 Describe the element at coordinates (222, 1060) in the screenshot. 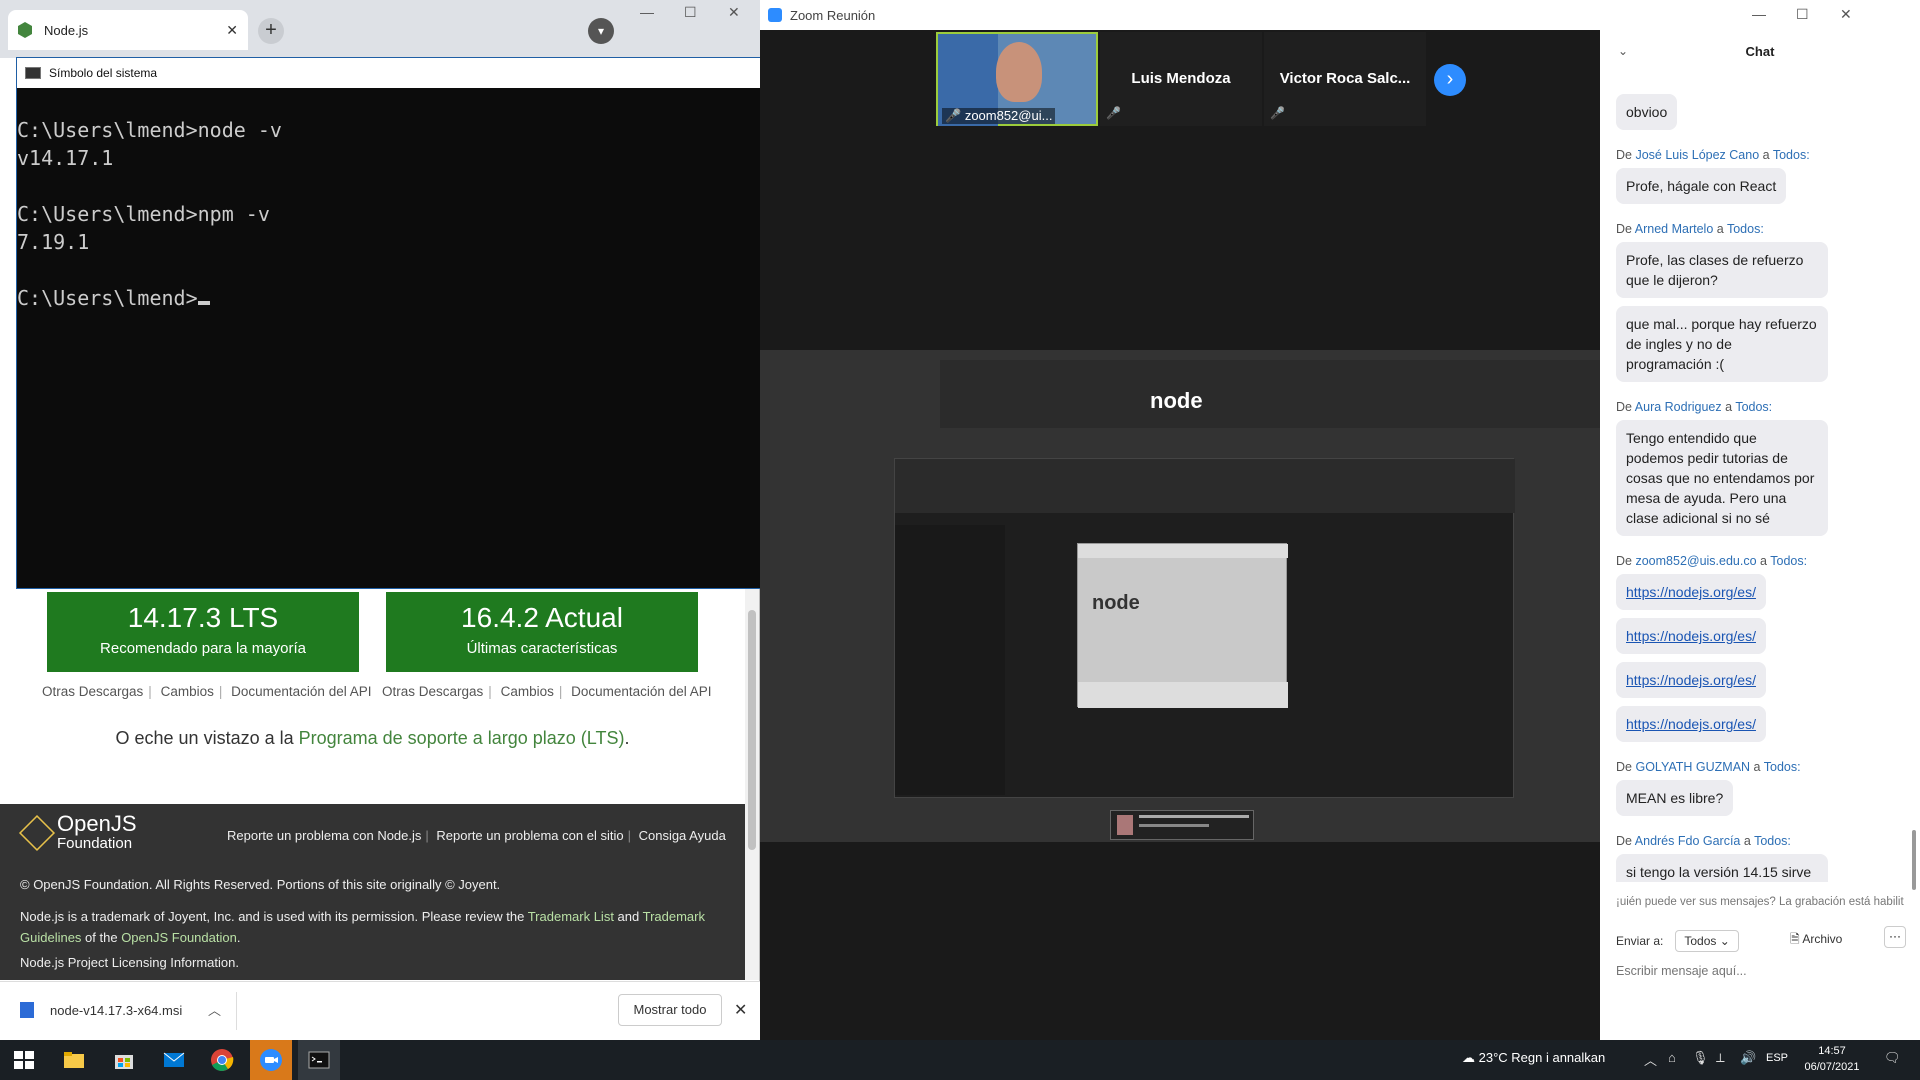

I see `chrome-icon` at that location.